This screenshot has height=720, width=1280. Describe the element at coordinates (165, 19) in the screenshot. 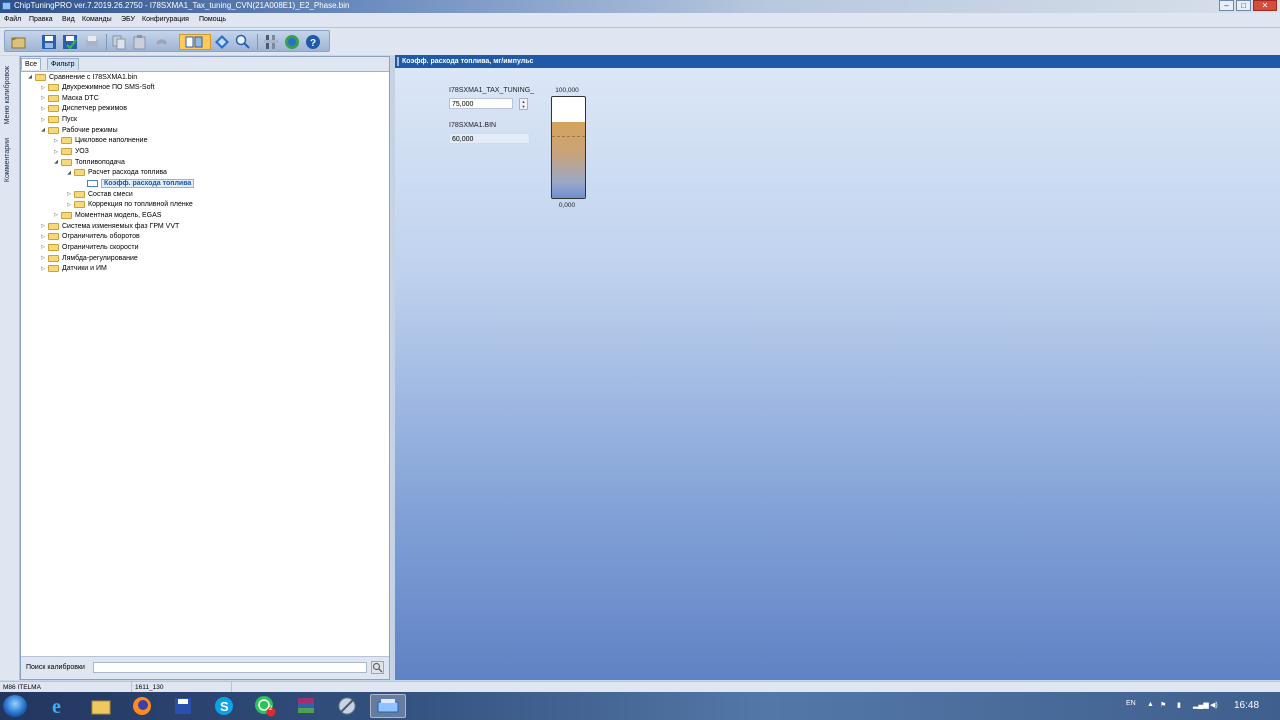

I see `menu-configuration: Конфигурация` at that location.